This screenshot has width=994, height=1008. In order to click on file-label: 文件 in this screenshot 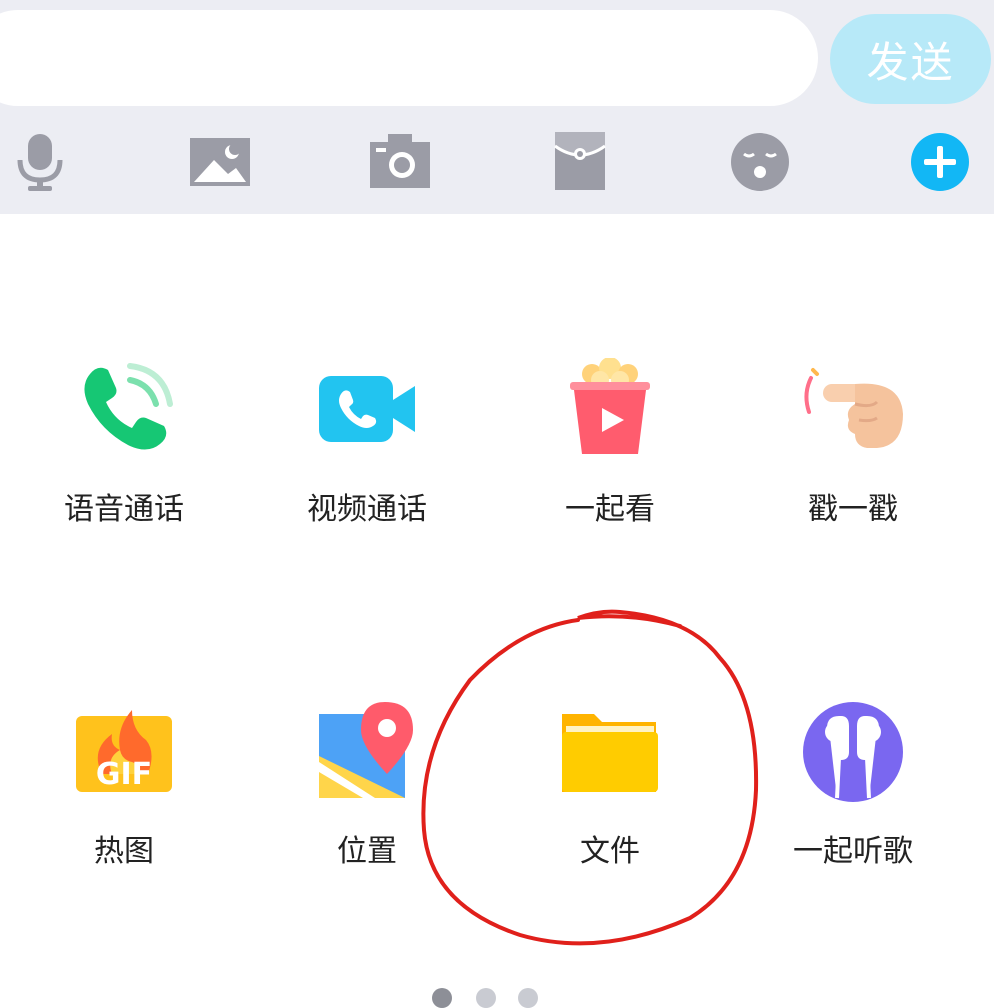, I will do `click(610, 851)`.